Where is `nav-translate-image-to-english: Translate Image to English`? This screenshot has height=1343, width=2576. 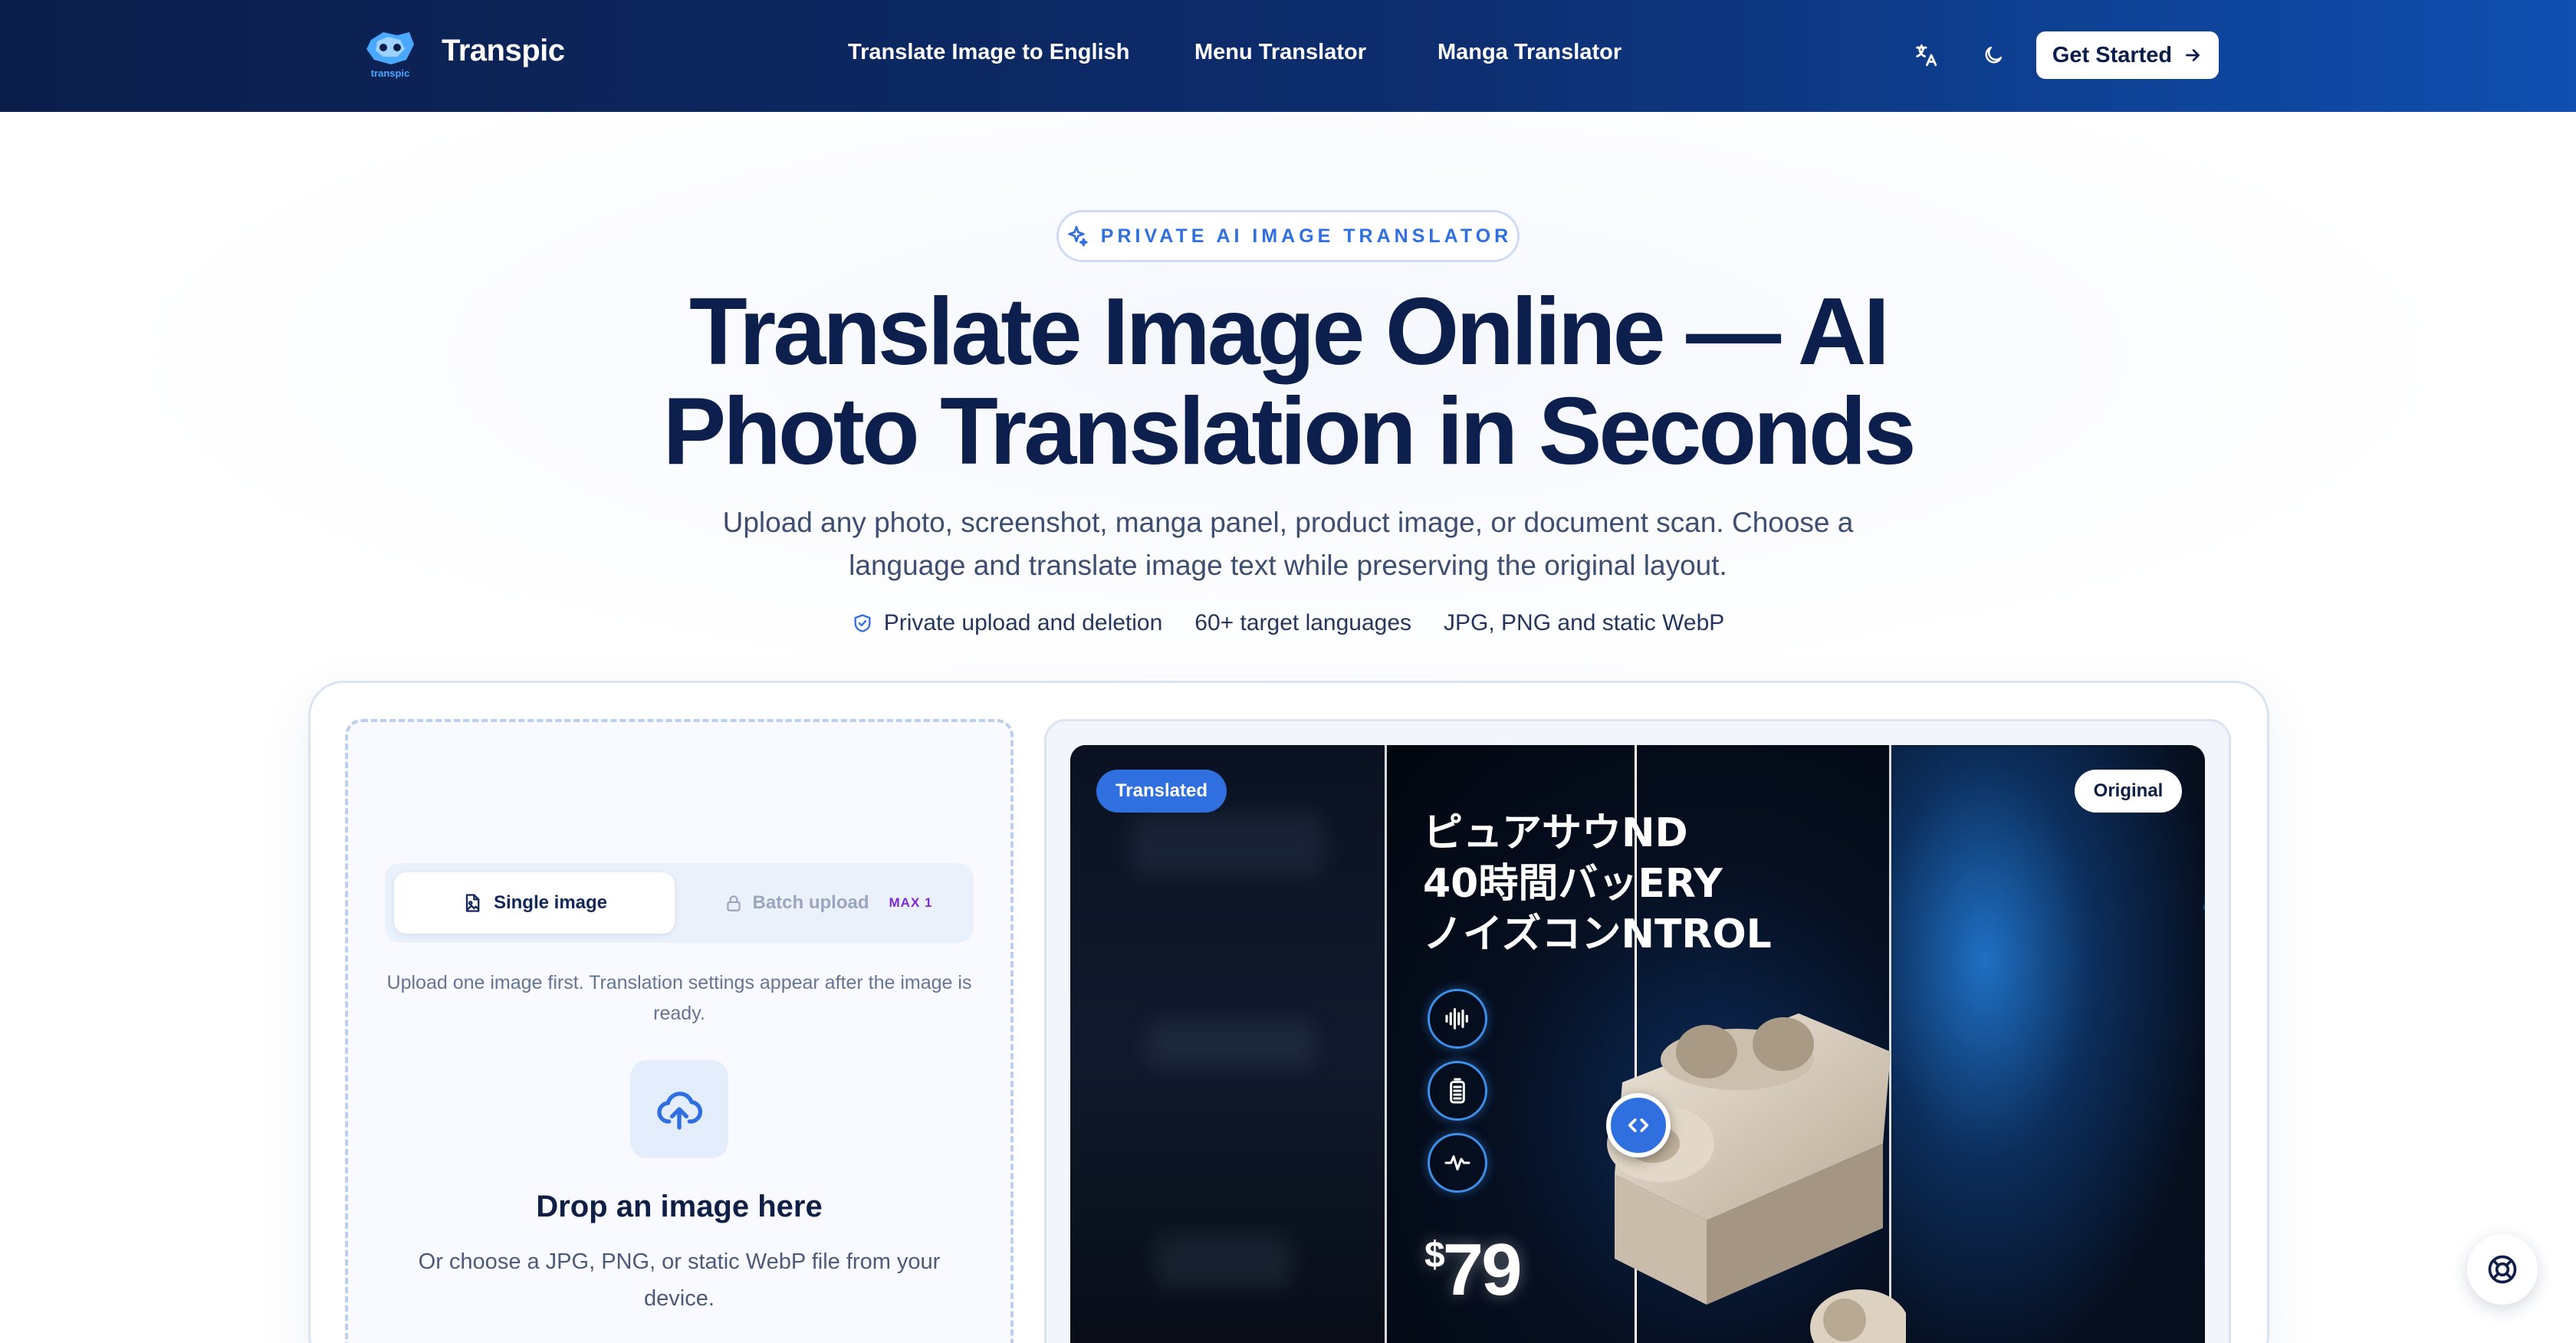
nav-translate-image-to-english: Translate Image to English is located at coordinates (988, 53).